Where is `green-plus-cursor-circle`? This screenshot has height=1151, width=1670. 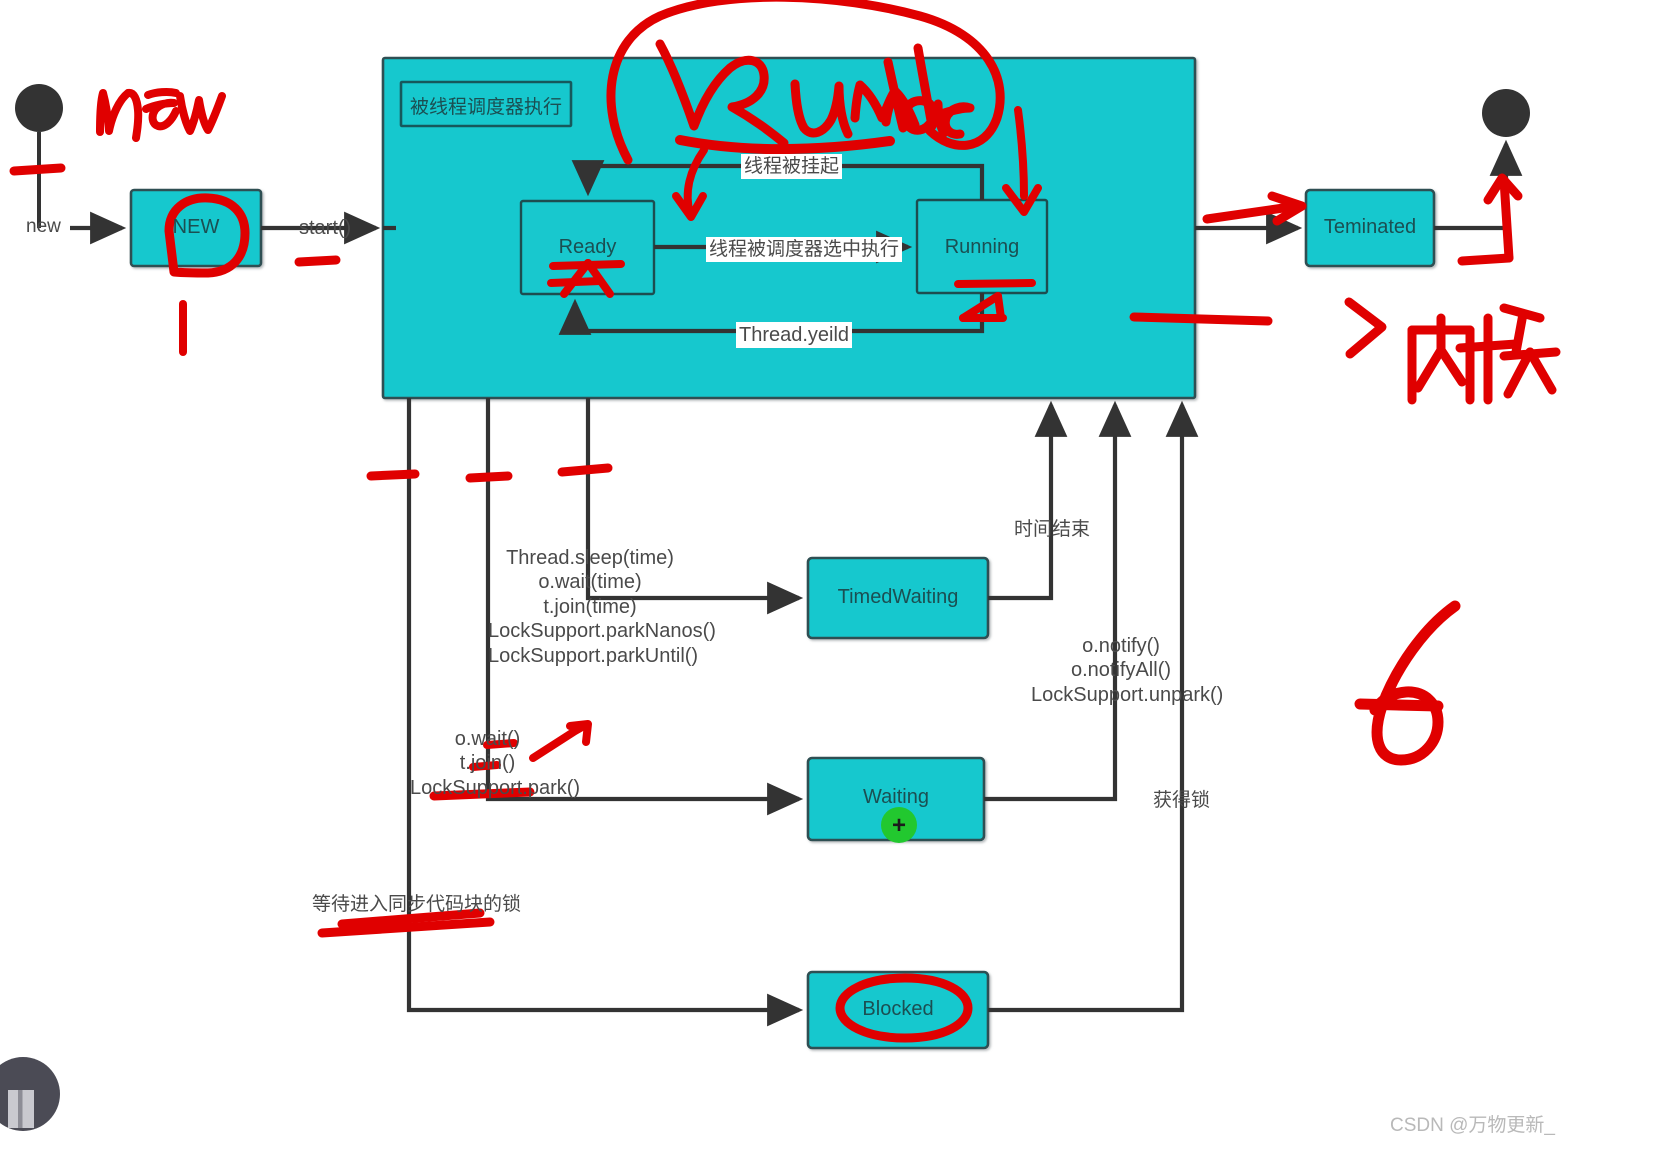
green-plus-cursor-circle is located at coordinates (899, 825).